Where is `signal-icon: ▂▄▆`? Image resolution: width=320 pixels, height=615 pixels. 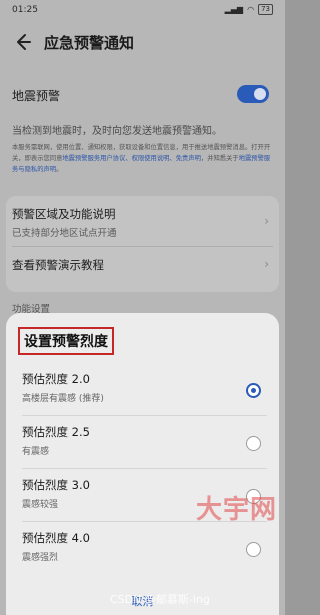 signal-icon: ▂▄▆ is located at coordinates (234, 9).